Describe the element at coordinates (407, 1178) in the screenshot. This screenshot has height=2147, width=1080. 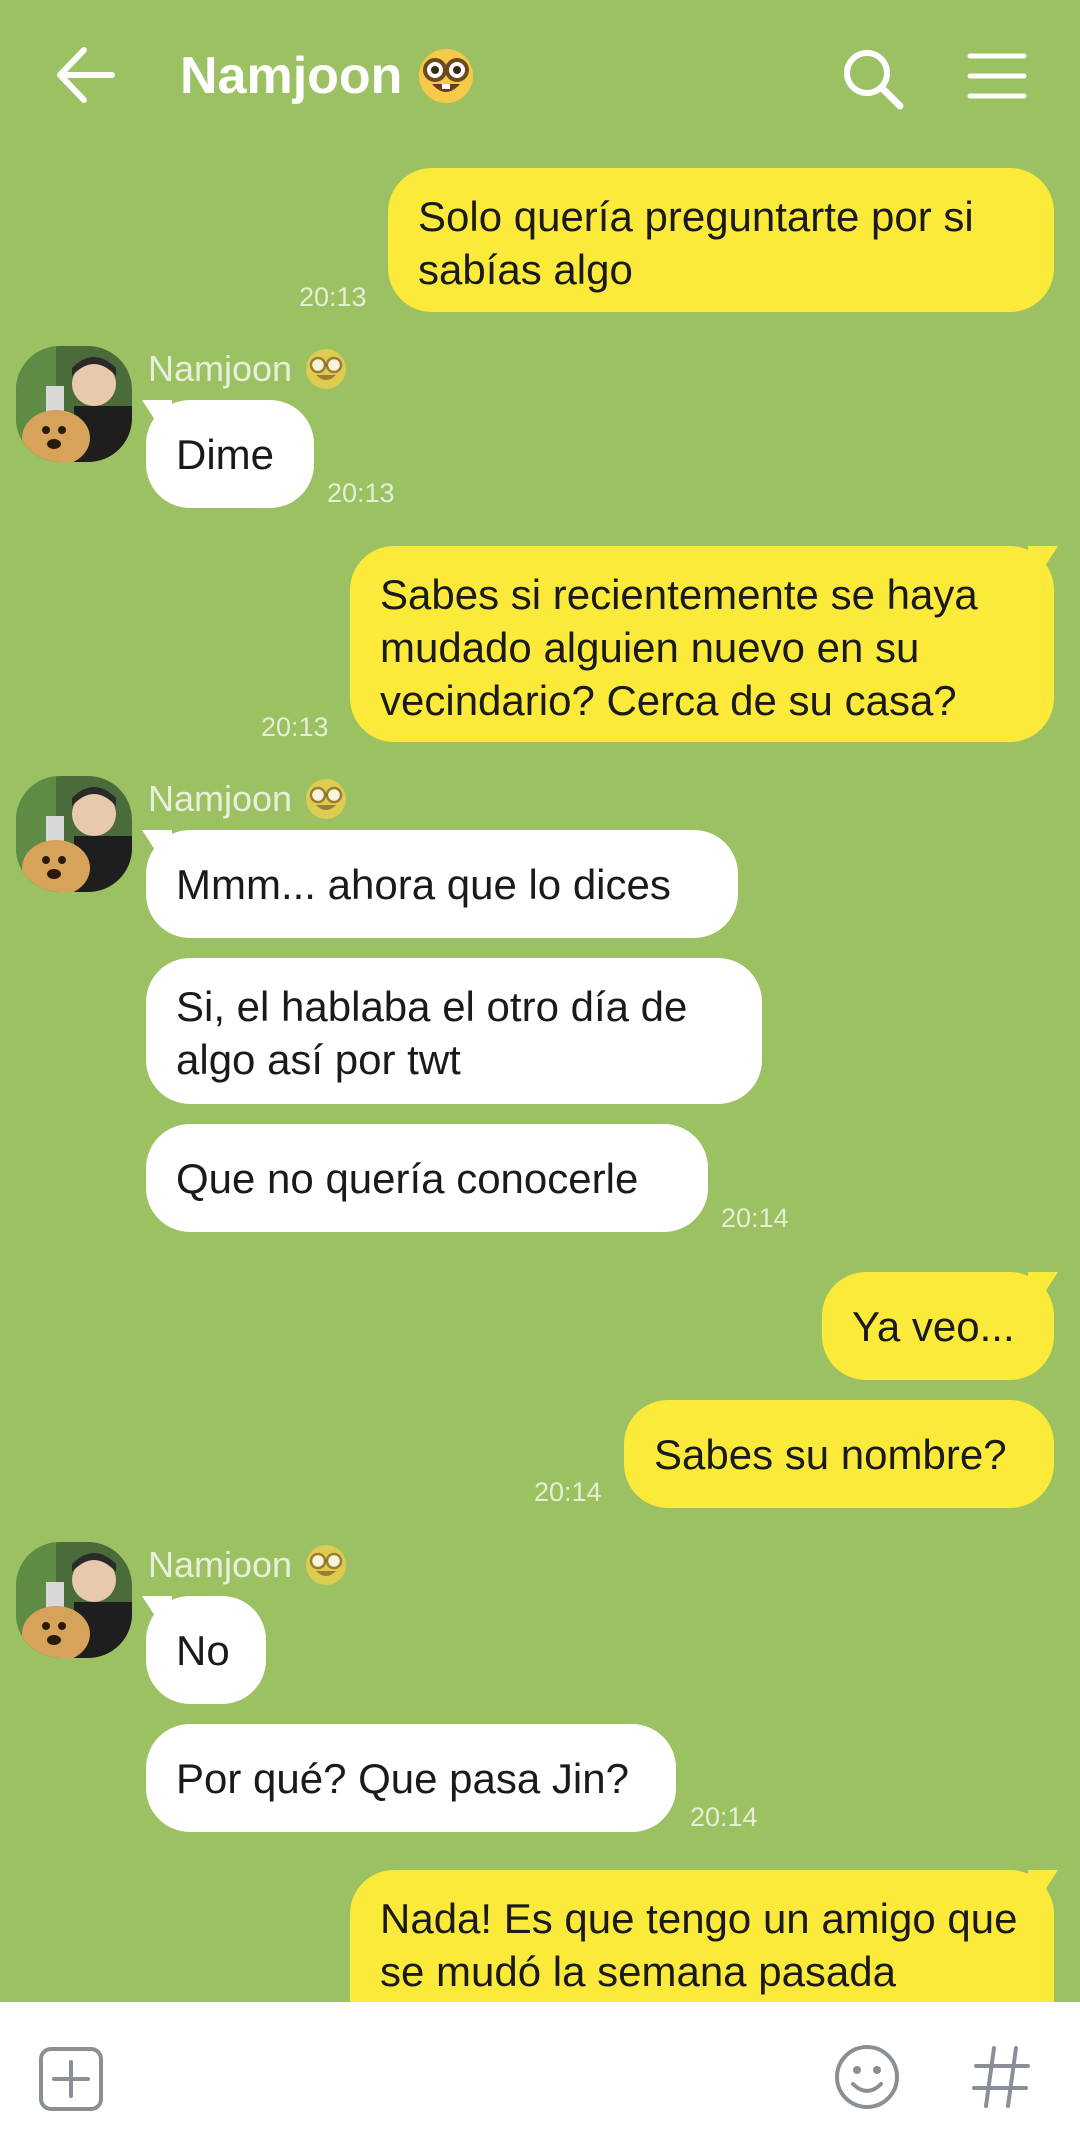
I see `message-text: Que no quería conocerle` at that location.